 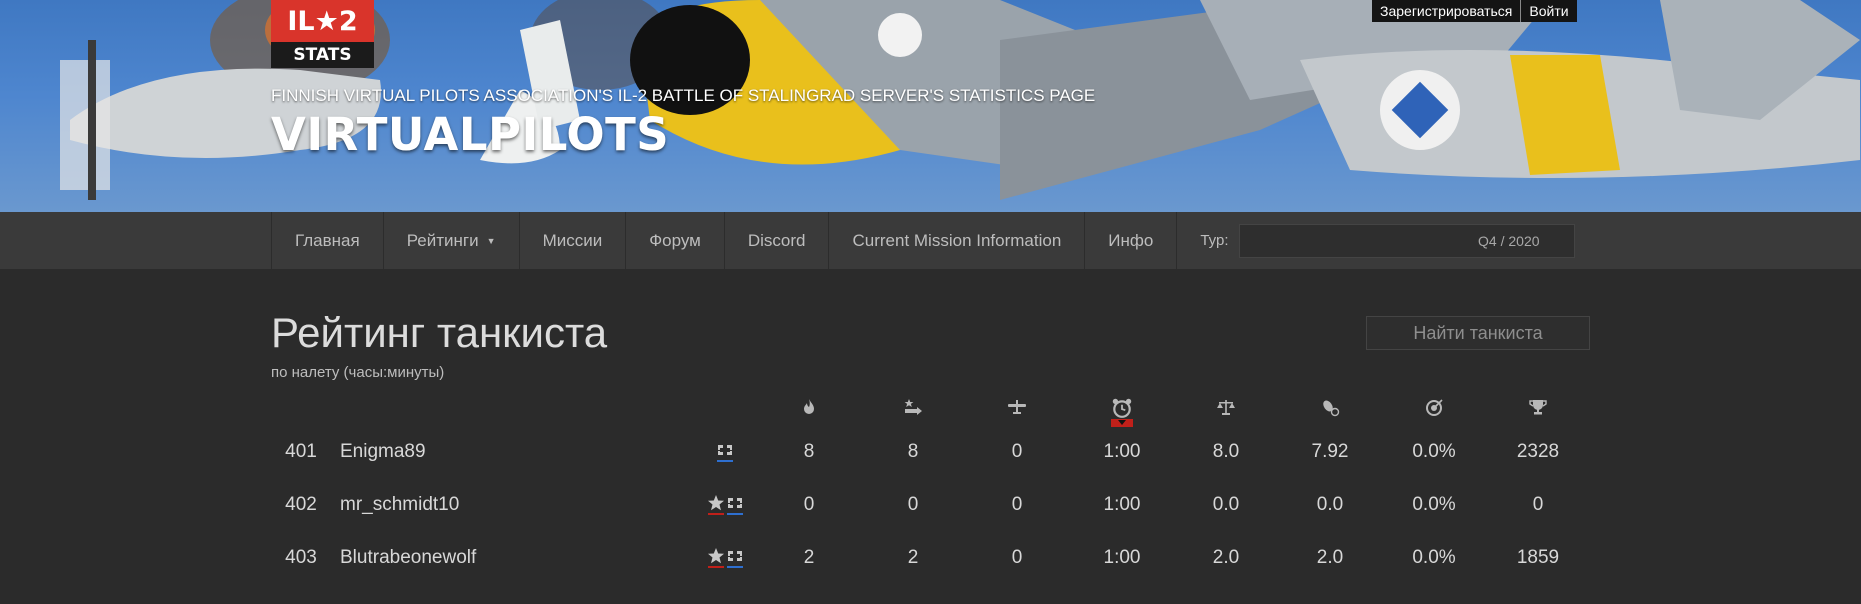 I want to click on page-subtitle: по налету (часы:минуты), so click(x=358, y=372).